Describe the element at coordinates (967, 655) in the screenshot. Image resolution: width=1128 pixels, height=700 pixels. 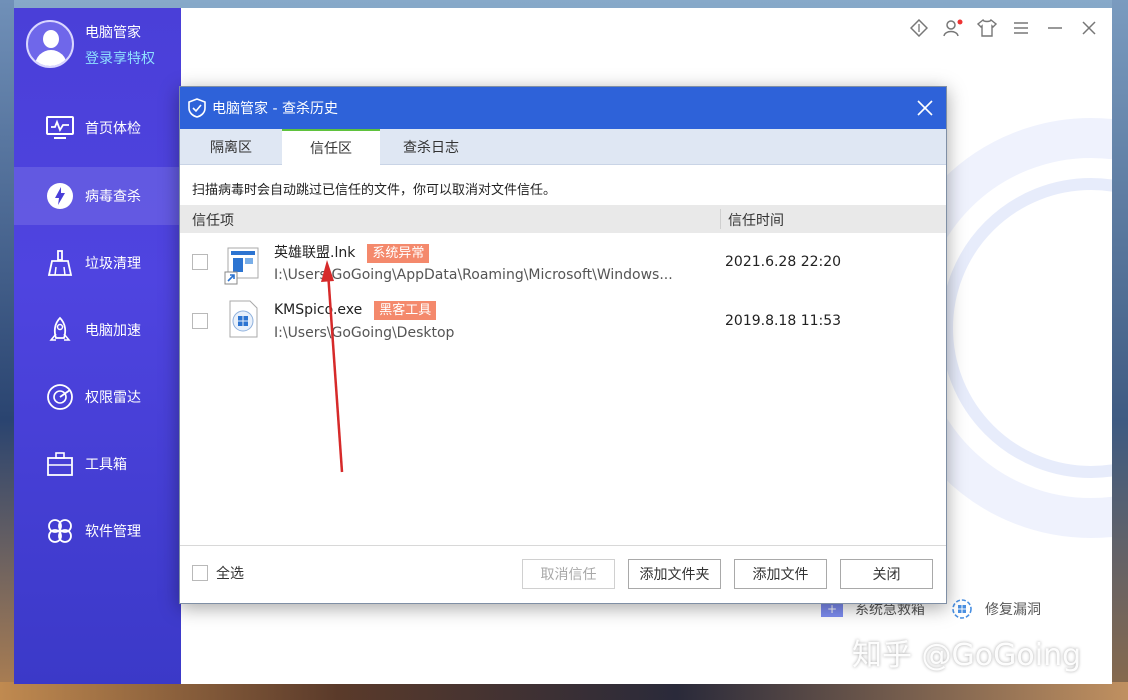
I see `watermark: 知乎 @GoGoing` at that location.